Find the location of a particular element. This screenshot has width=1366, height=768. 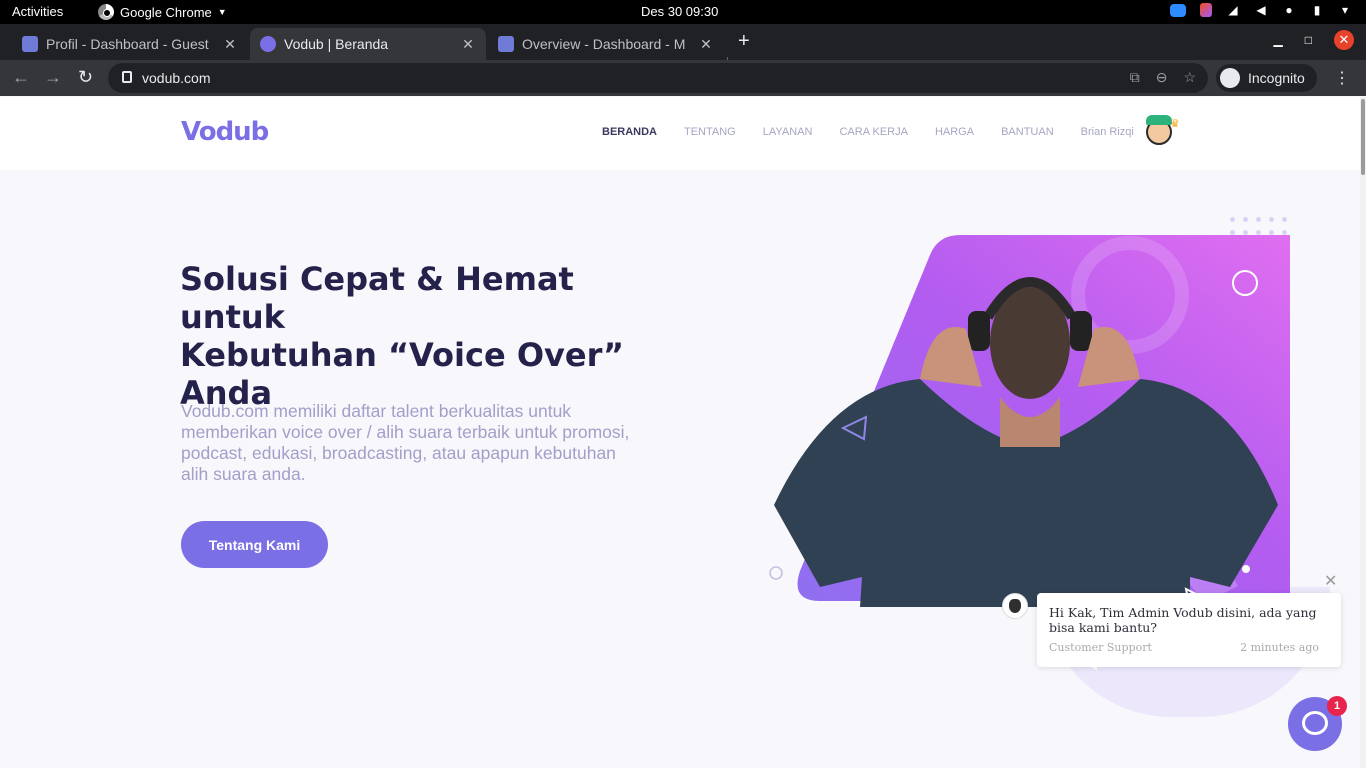

lock-icon is located at coordinates (127, 77).